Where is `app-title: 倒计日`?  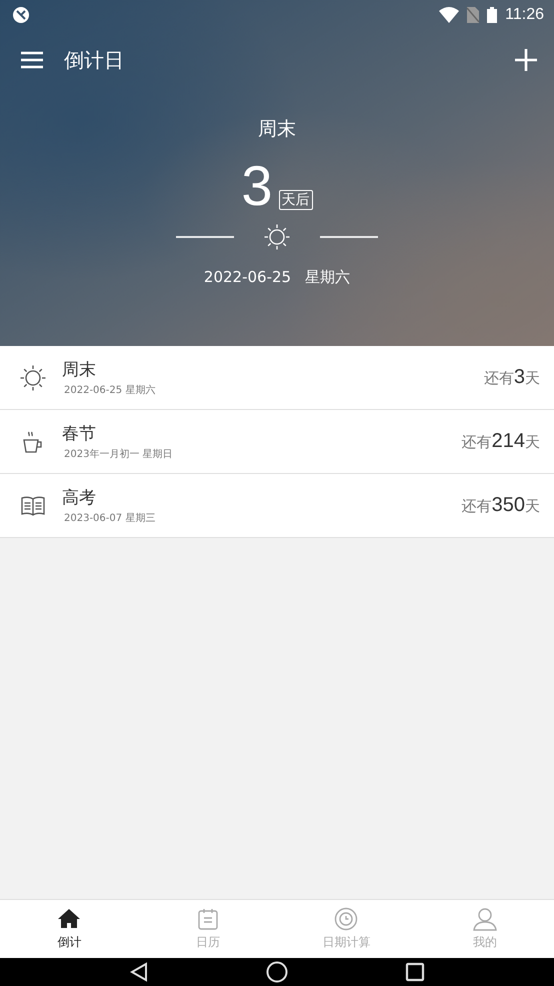 app-title: 倒计日 is located at coordinates (94, 60).